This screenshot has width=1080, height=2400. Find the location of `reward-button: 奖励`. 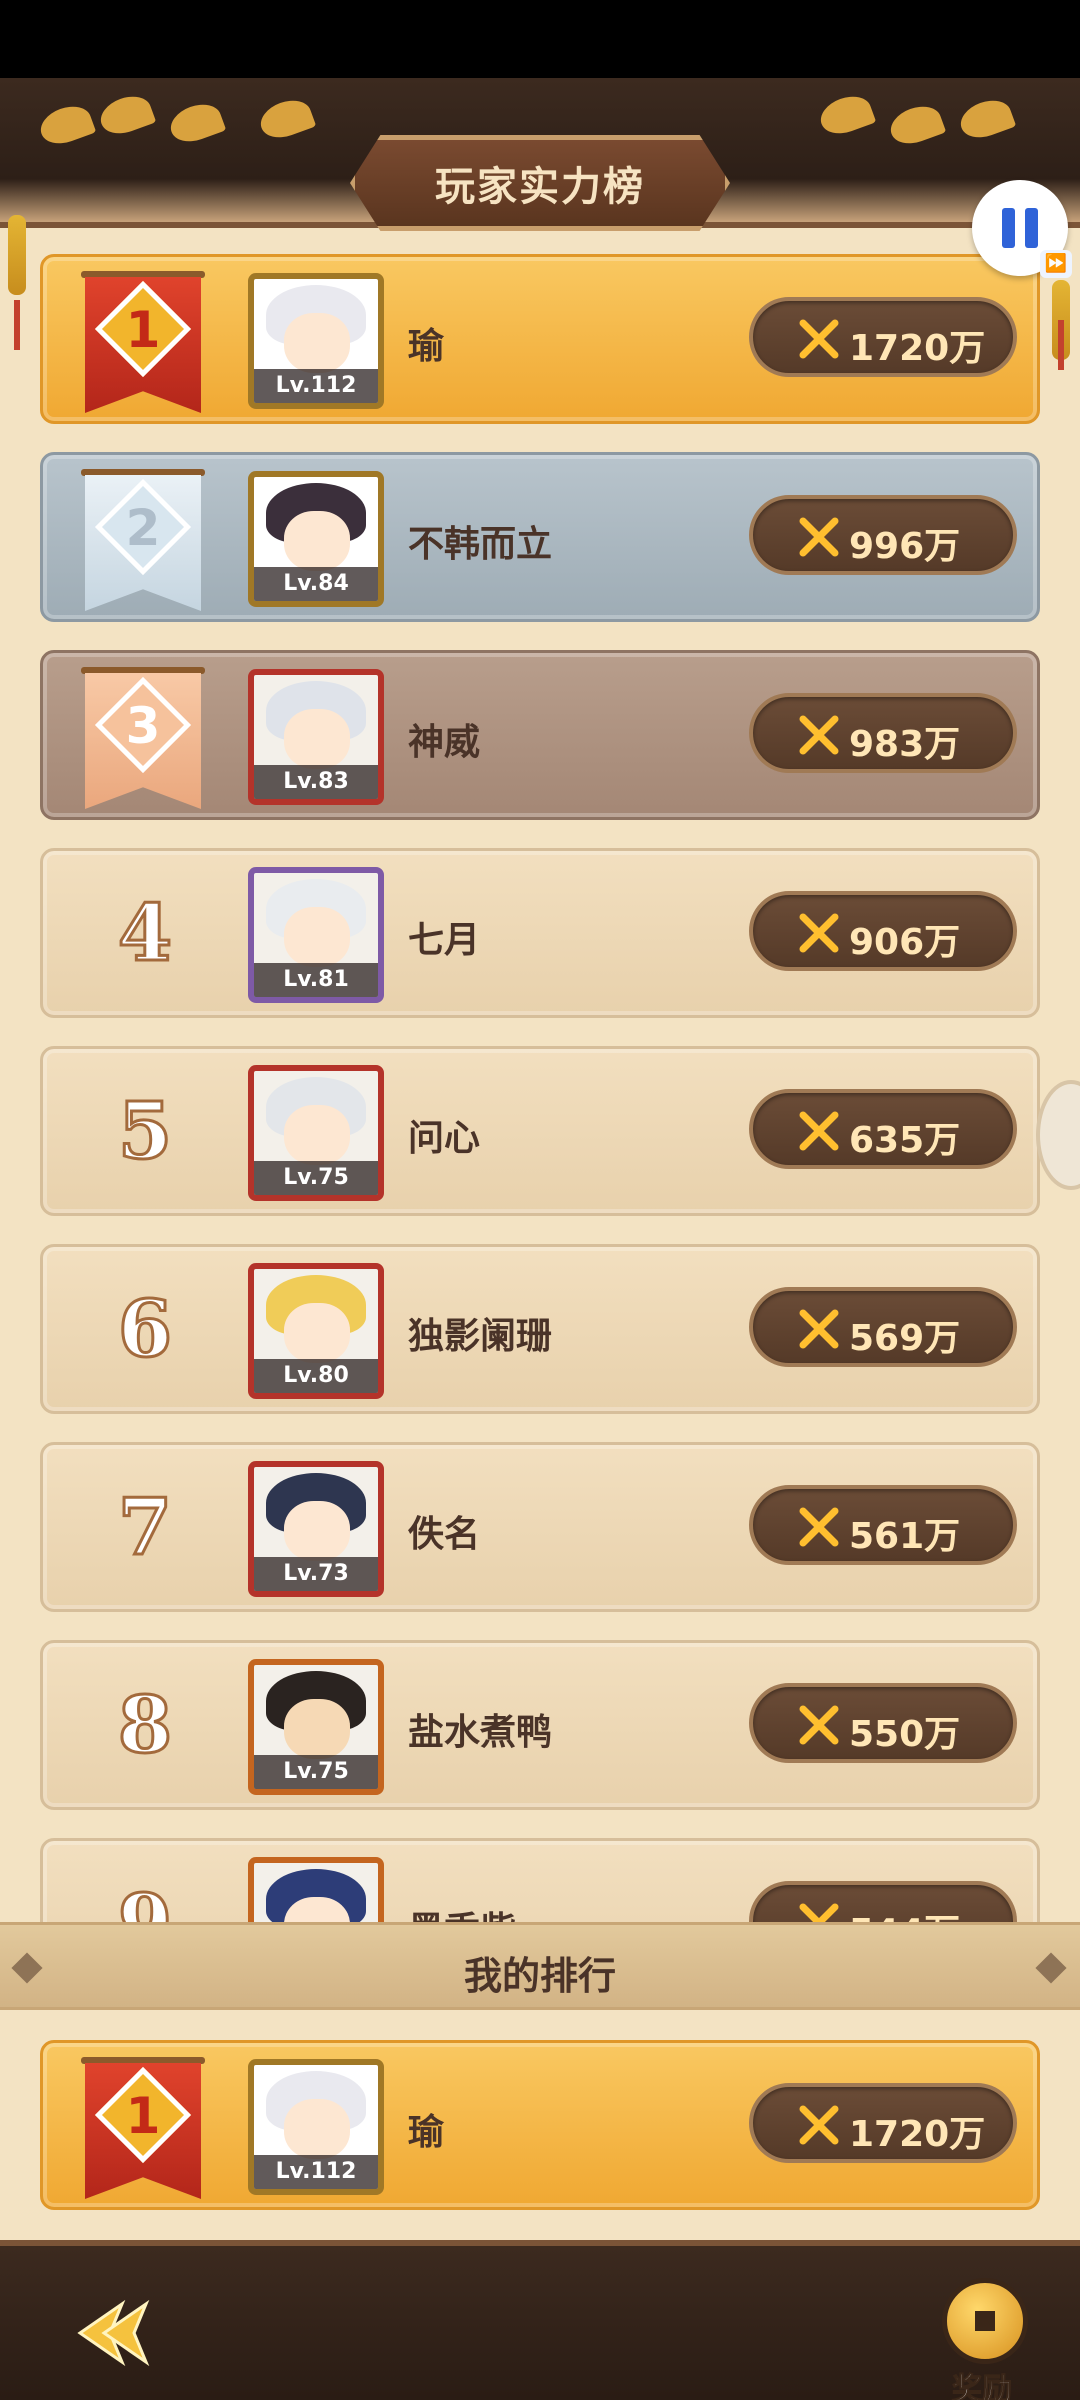

reward-button: 奖励 is located at coordinates (982, 2336).